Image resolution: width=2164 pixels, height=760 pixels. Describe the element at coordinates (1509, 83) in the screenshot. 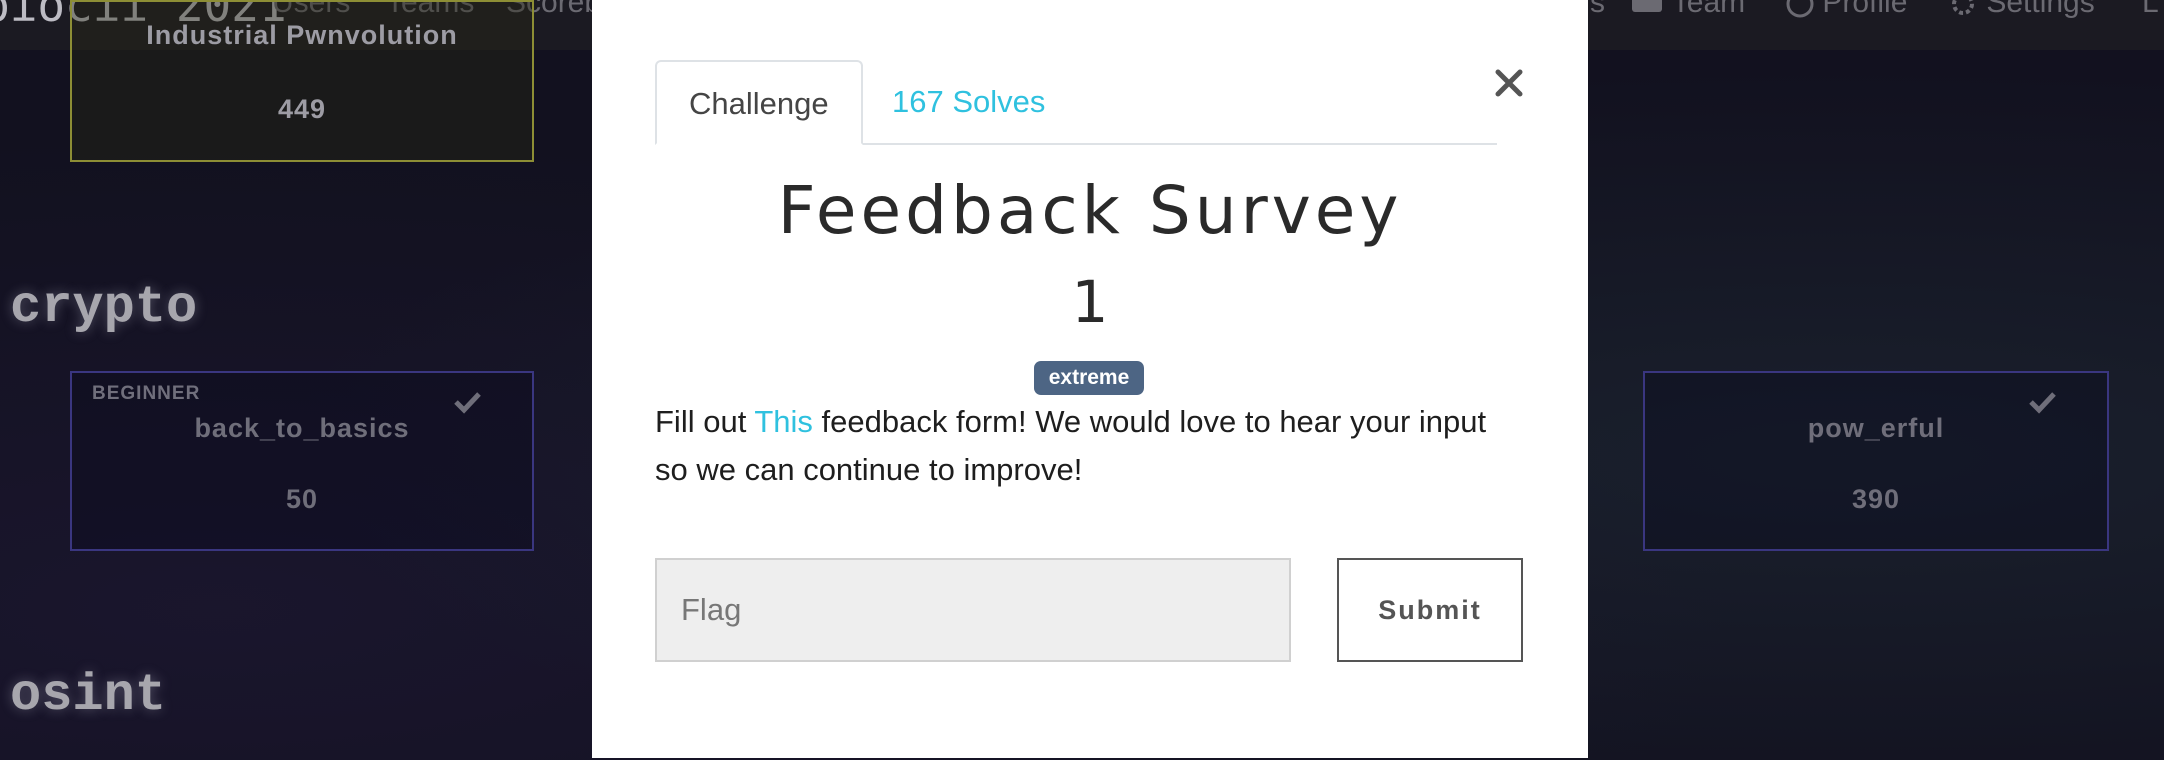

I see `close-icon` at that location.